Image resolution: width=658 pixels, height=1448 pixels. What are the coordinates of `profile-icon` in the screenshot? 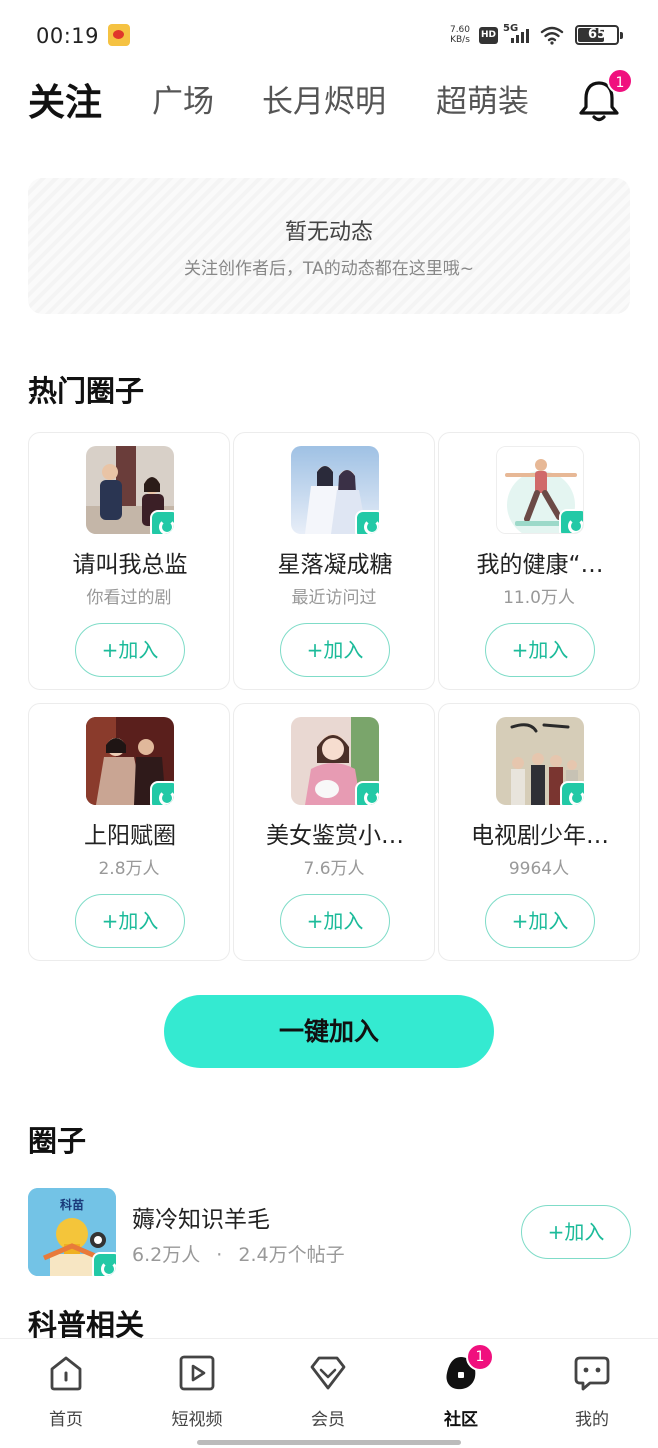 It's located at (592, 1373).